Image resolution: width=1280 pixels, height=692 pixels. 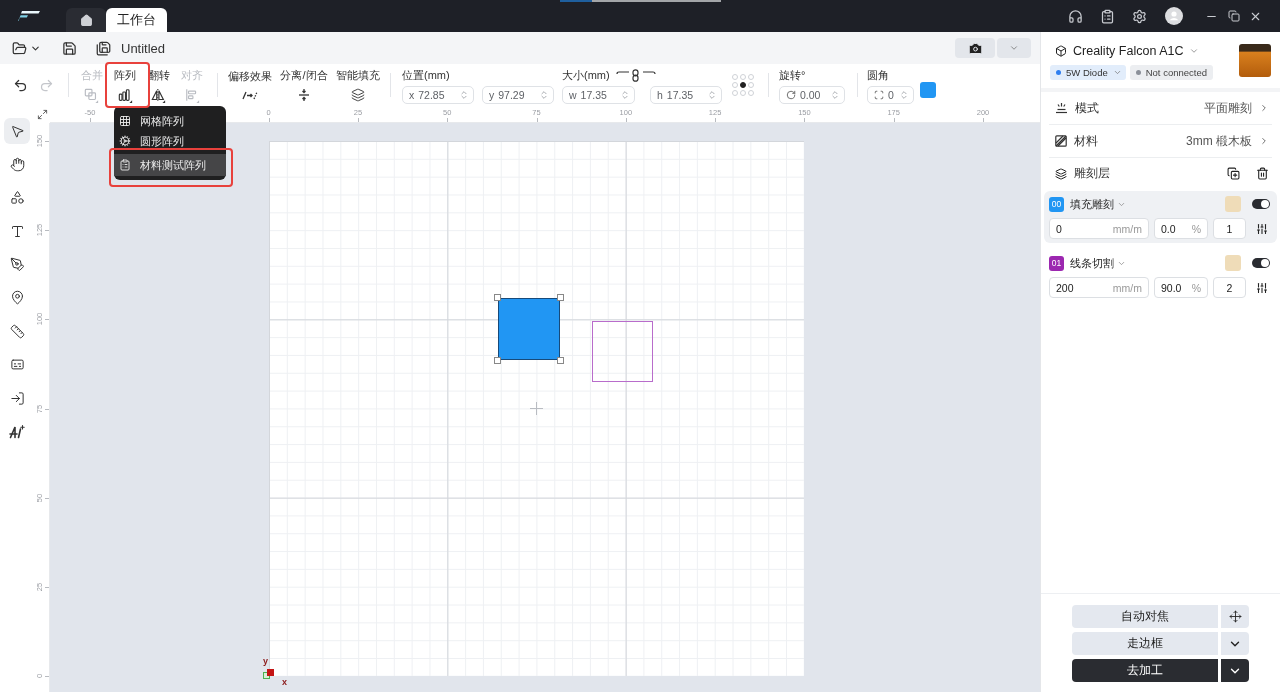 I want to click on avatar-icon, so click(x=1174, y=16).